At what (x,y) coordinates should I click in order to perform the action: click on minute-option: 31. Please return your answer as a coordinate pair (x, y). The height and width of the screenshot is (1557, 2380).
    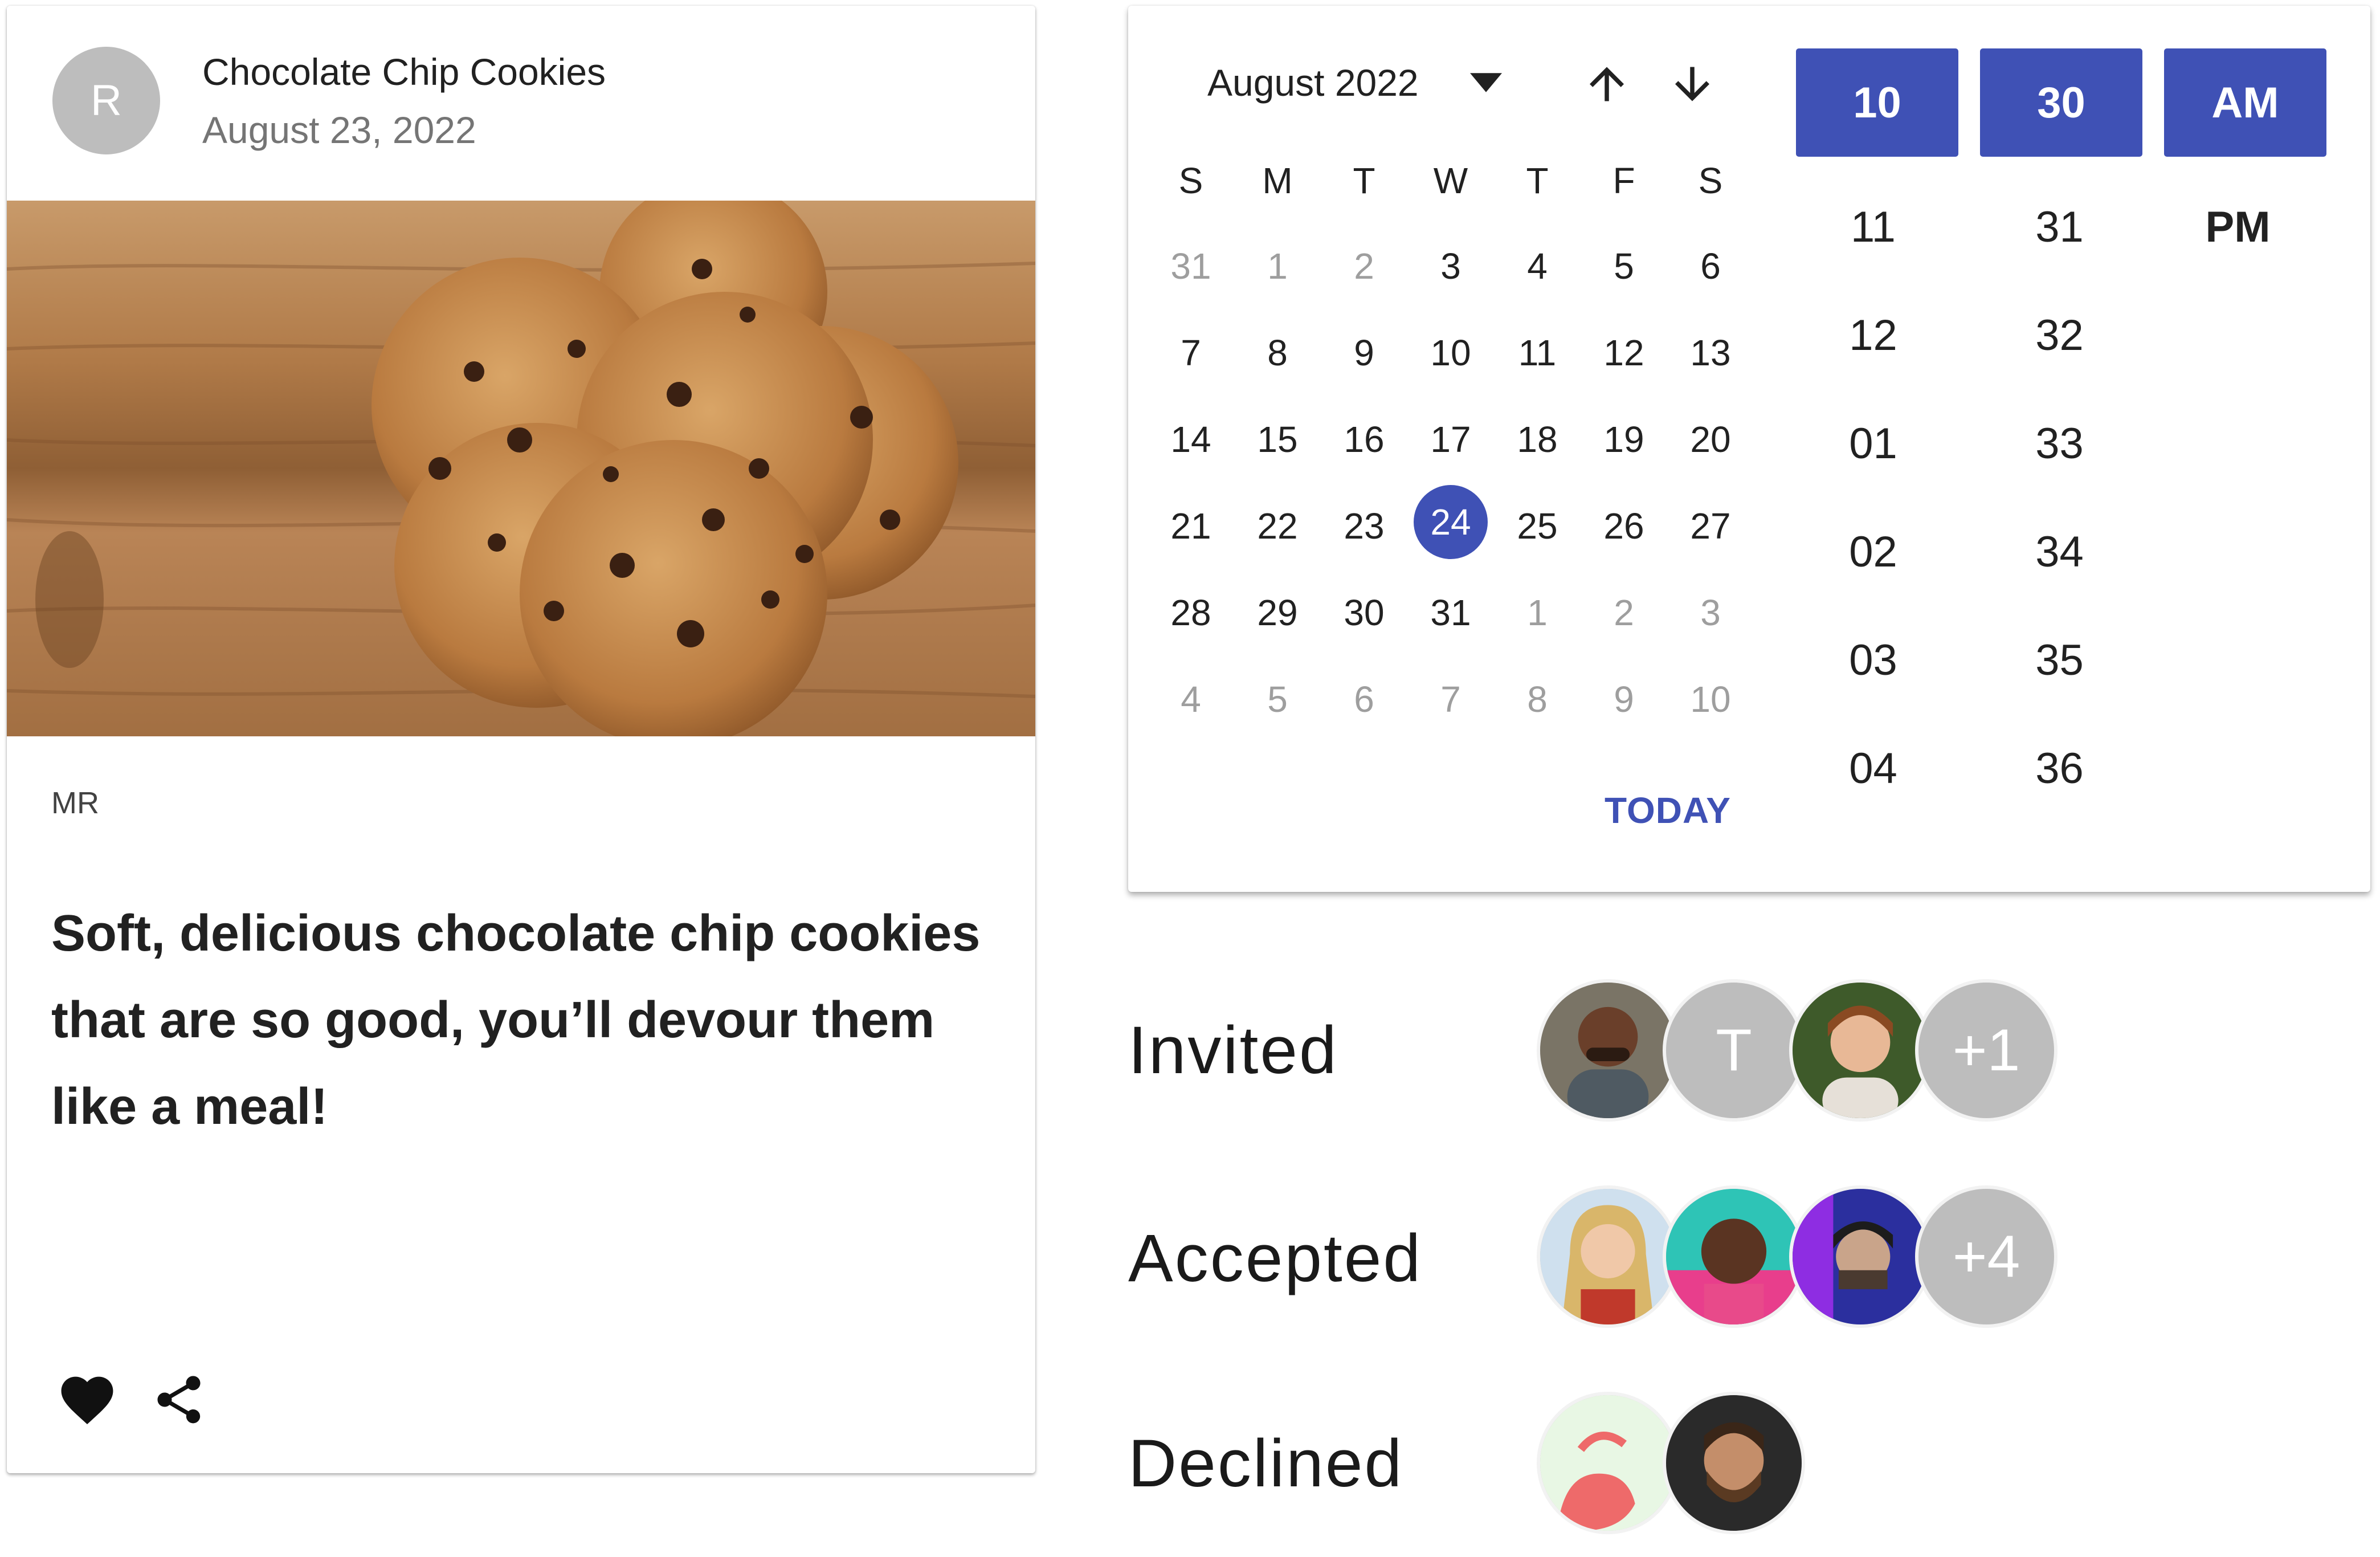
    Looking at the image, I should click on (2059, 227).